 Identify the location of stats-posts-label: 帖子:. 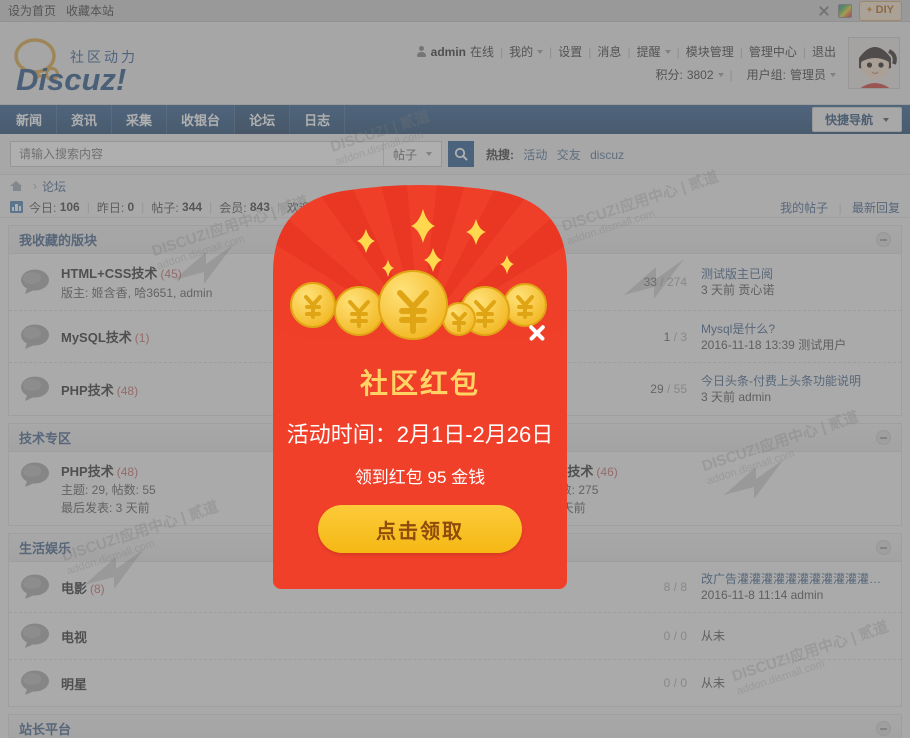
(165, 207).